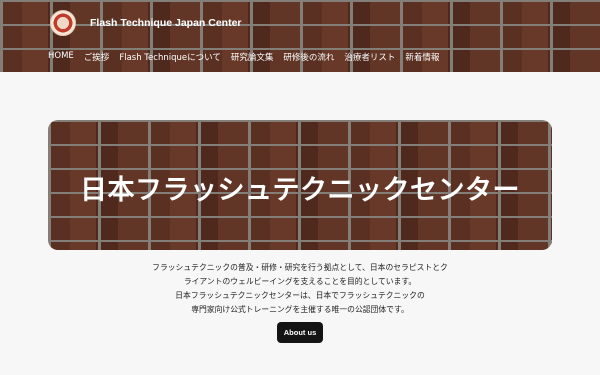 Image resolution: width=600 pixels, height=375 pixels. What do you see at coordinates (369, 58) in the screenshot?
I see `nav-item-therapist-list: 治療者リスト` at bounding box center [369, 58].